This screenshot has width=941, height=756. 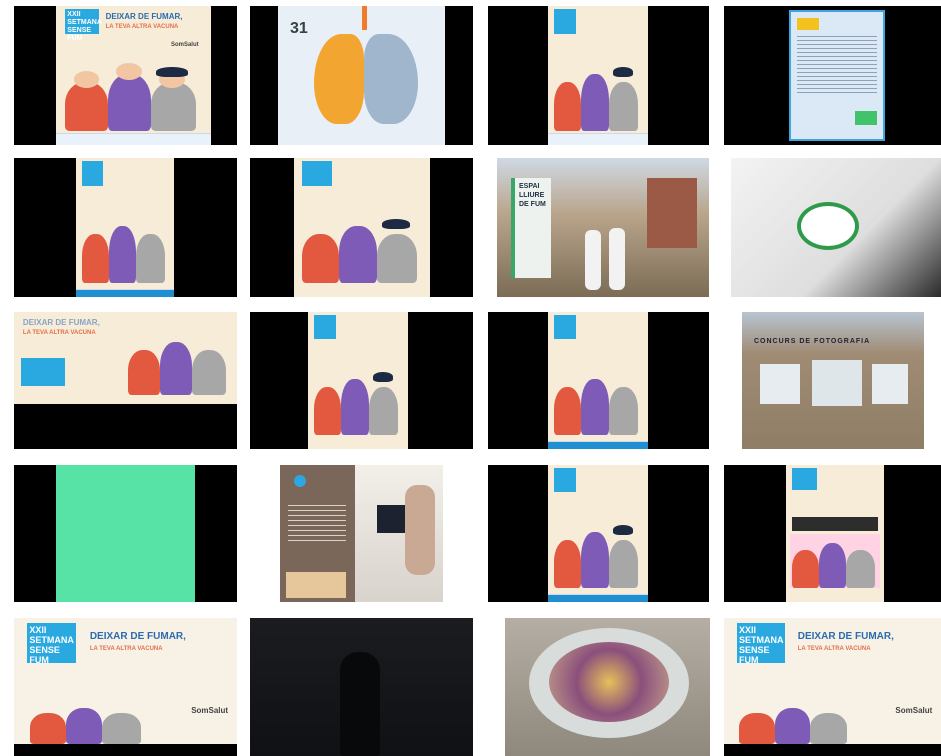 I want to click on right-lung, so click(x=391, y=79).